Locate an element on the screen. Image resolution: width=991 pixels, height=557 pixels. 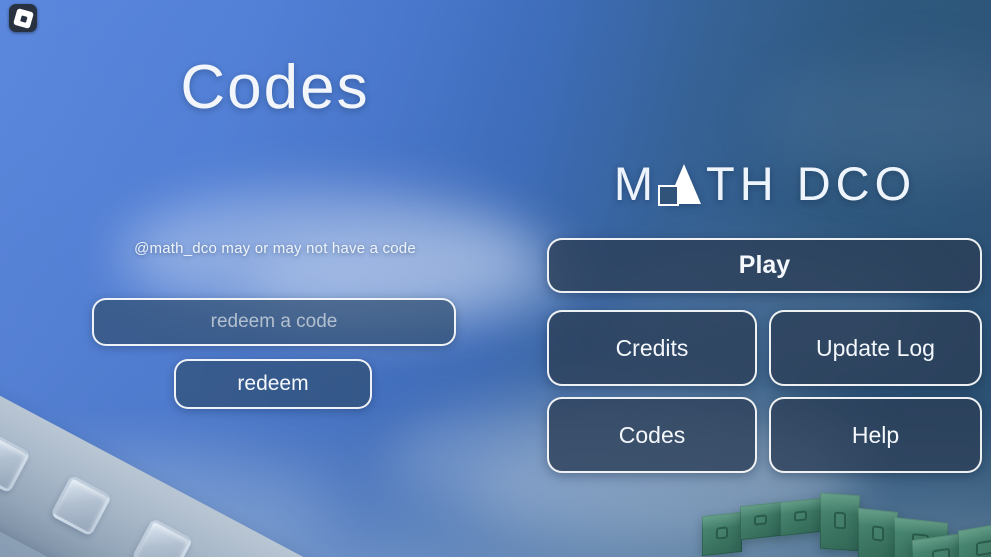
code-input is located at coordinates (274, 322).